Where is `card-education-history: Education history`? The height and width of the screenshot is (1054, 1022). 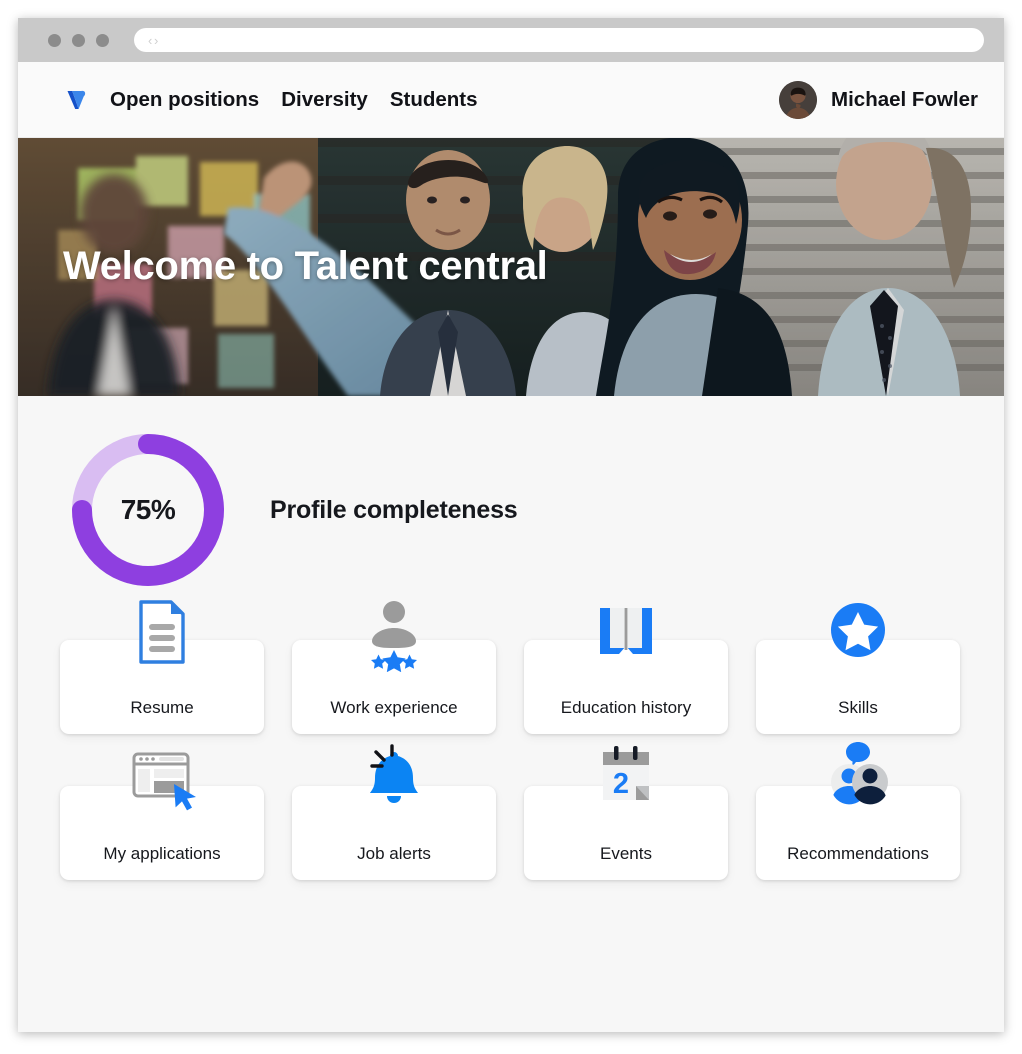
card-education-history: Education history is located at coordinates (626, 671).